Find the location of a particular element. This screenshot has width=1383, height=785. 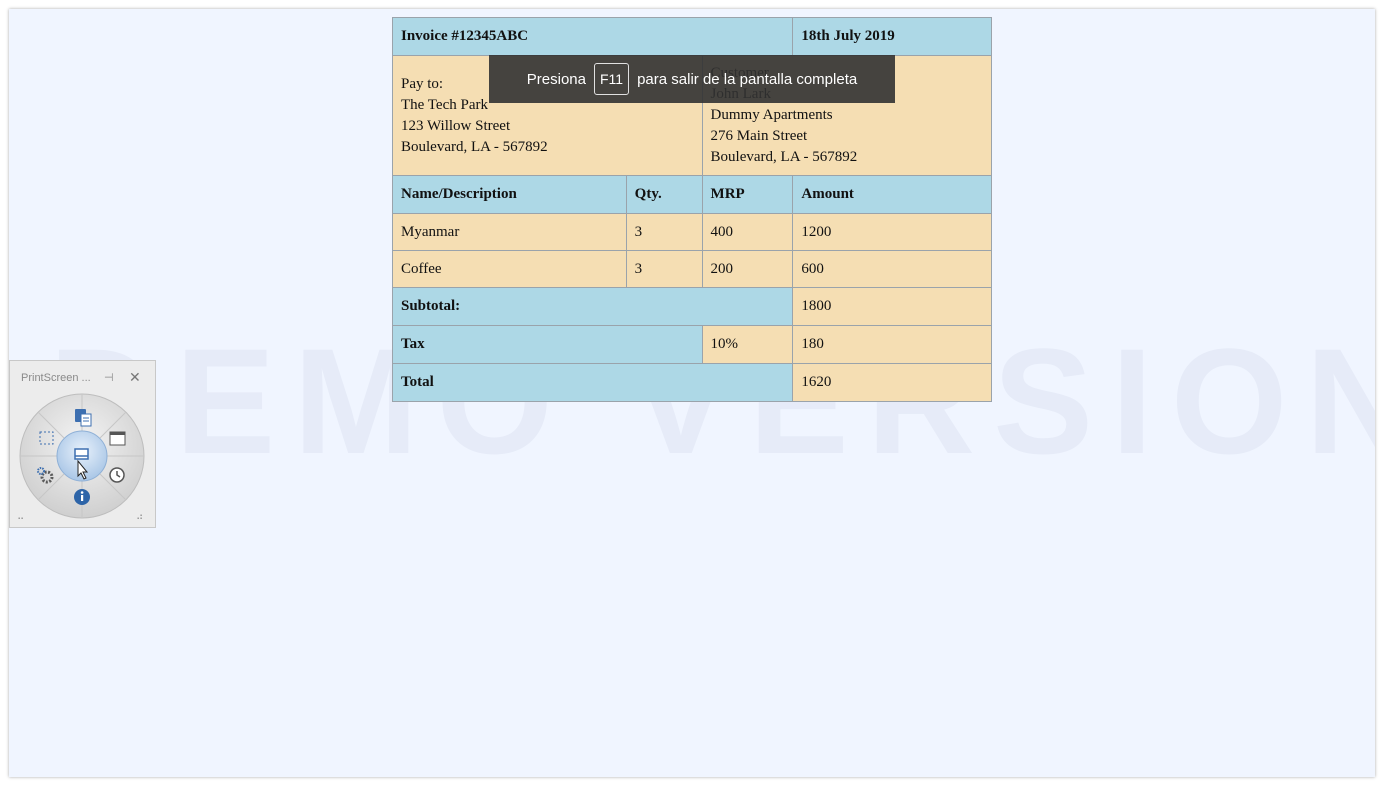

item-amount: 1200 is located at coordinates (892, 232).